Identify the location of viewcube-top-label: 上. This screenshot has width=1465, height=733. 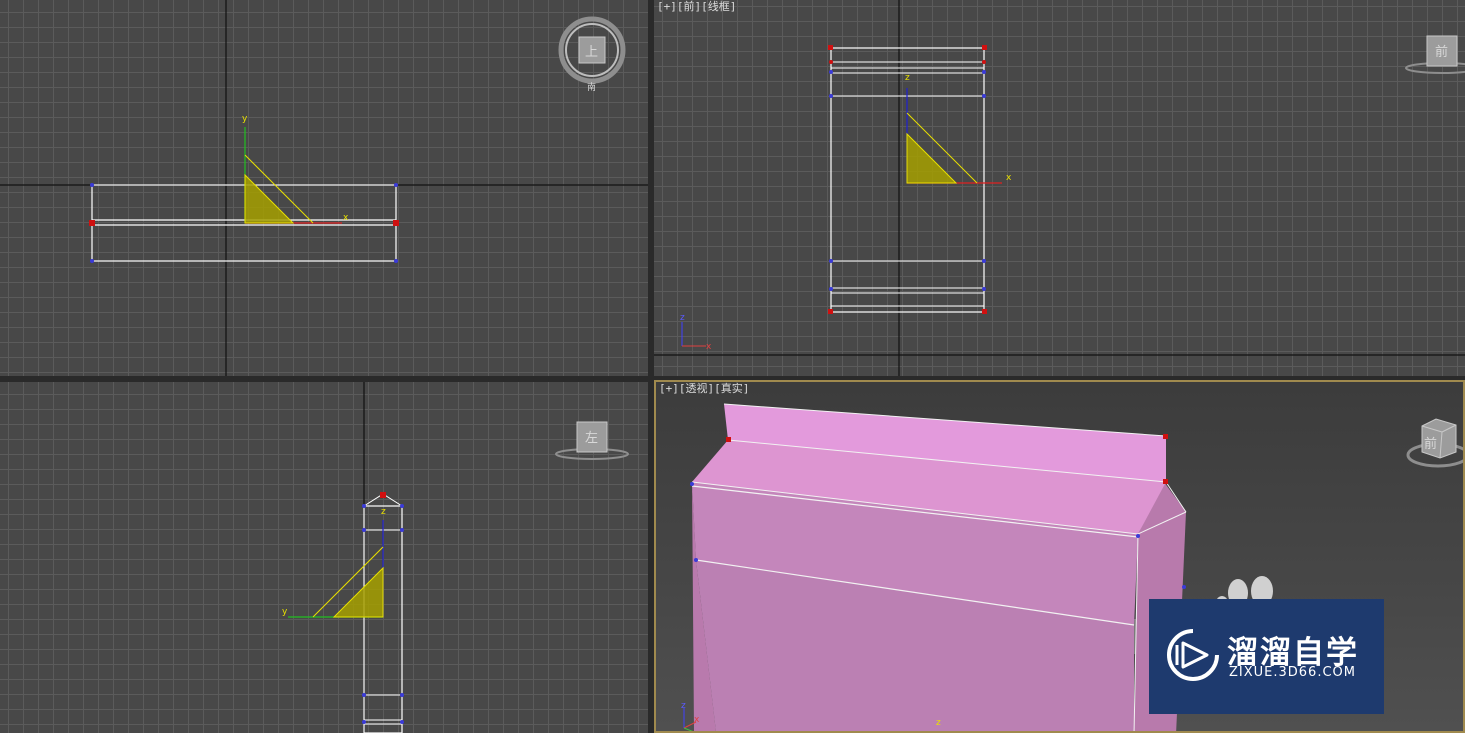
(591, 52).